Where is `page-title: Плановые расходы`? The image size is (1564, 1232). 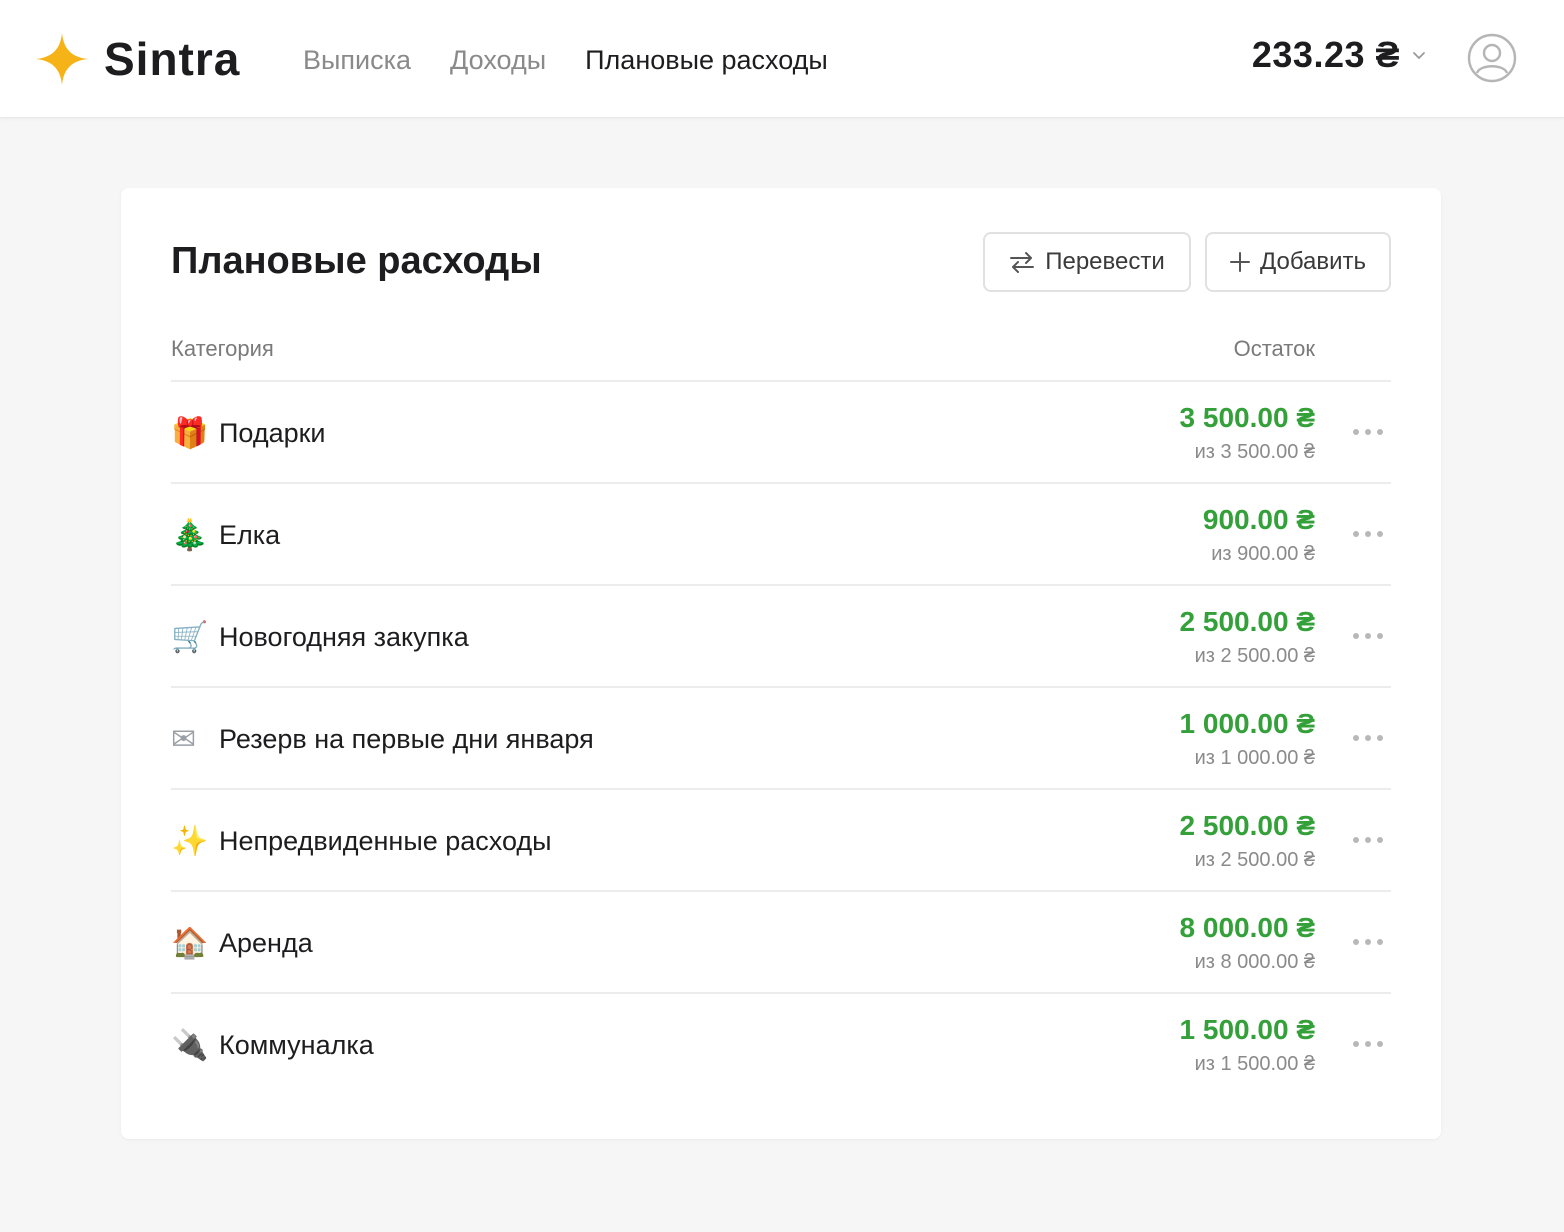
page-title: Плановые расходы is located at coordinates (356, 261).